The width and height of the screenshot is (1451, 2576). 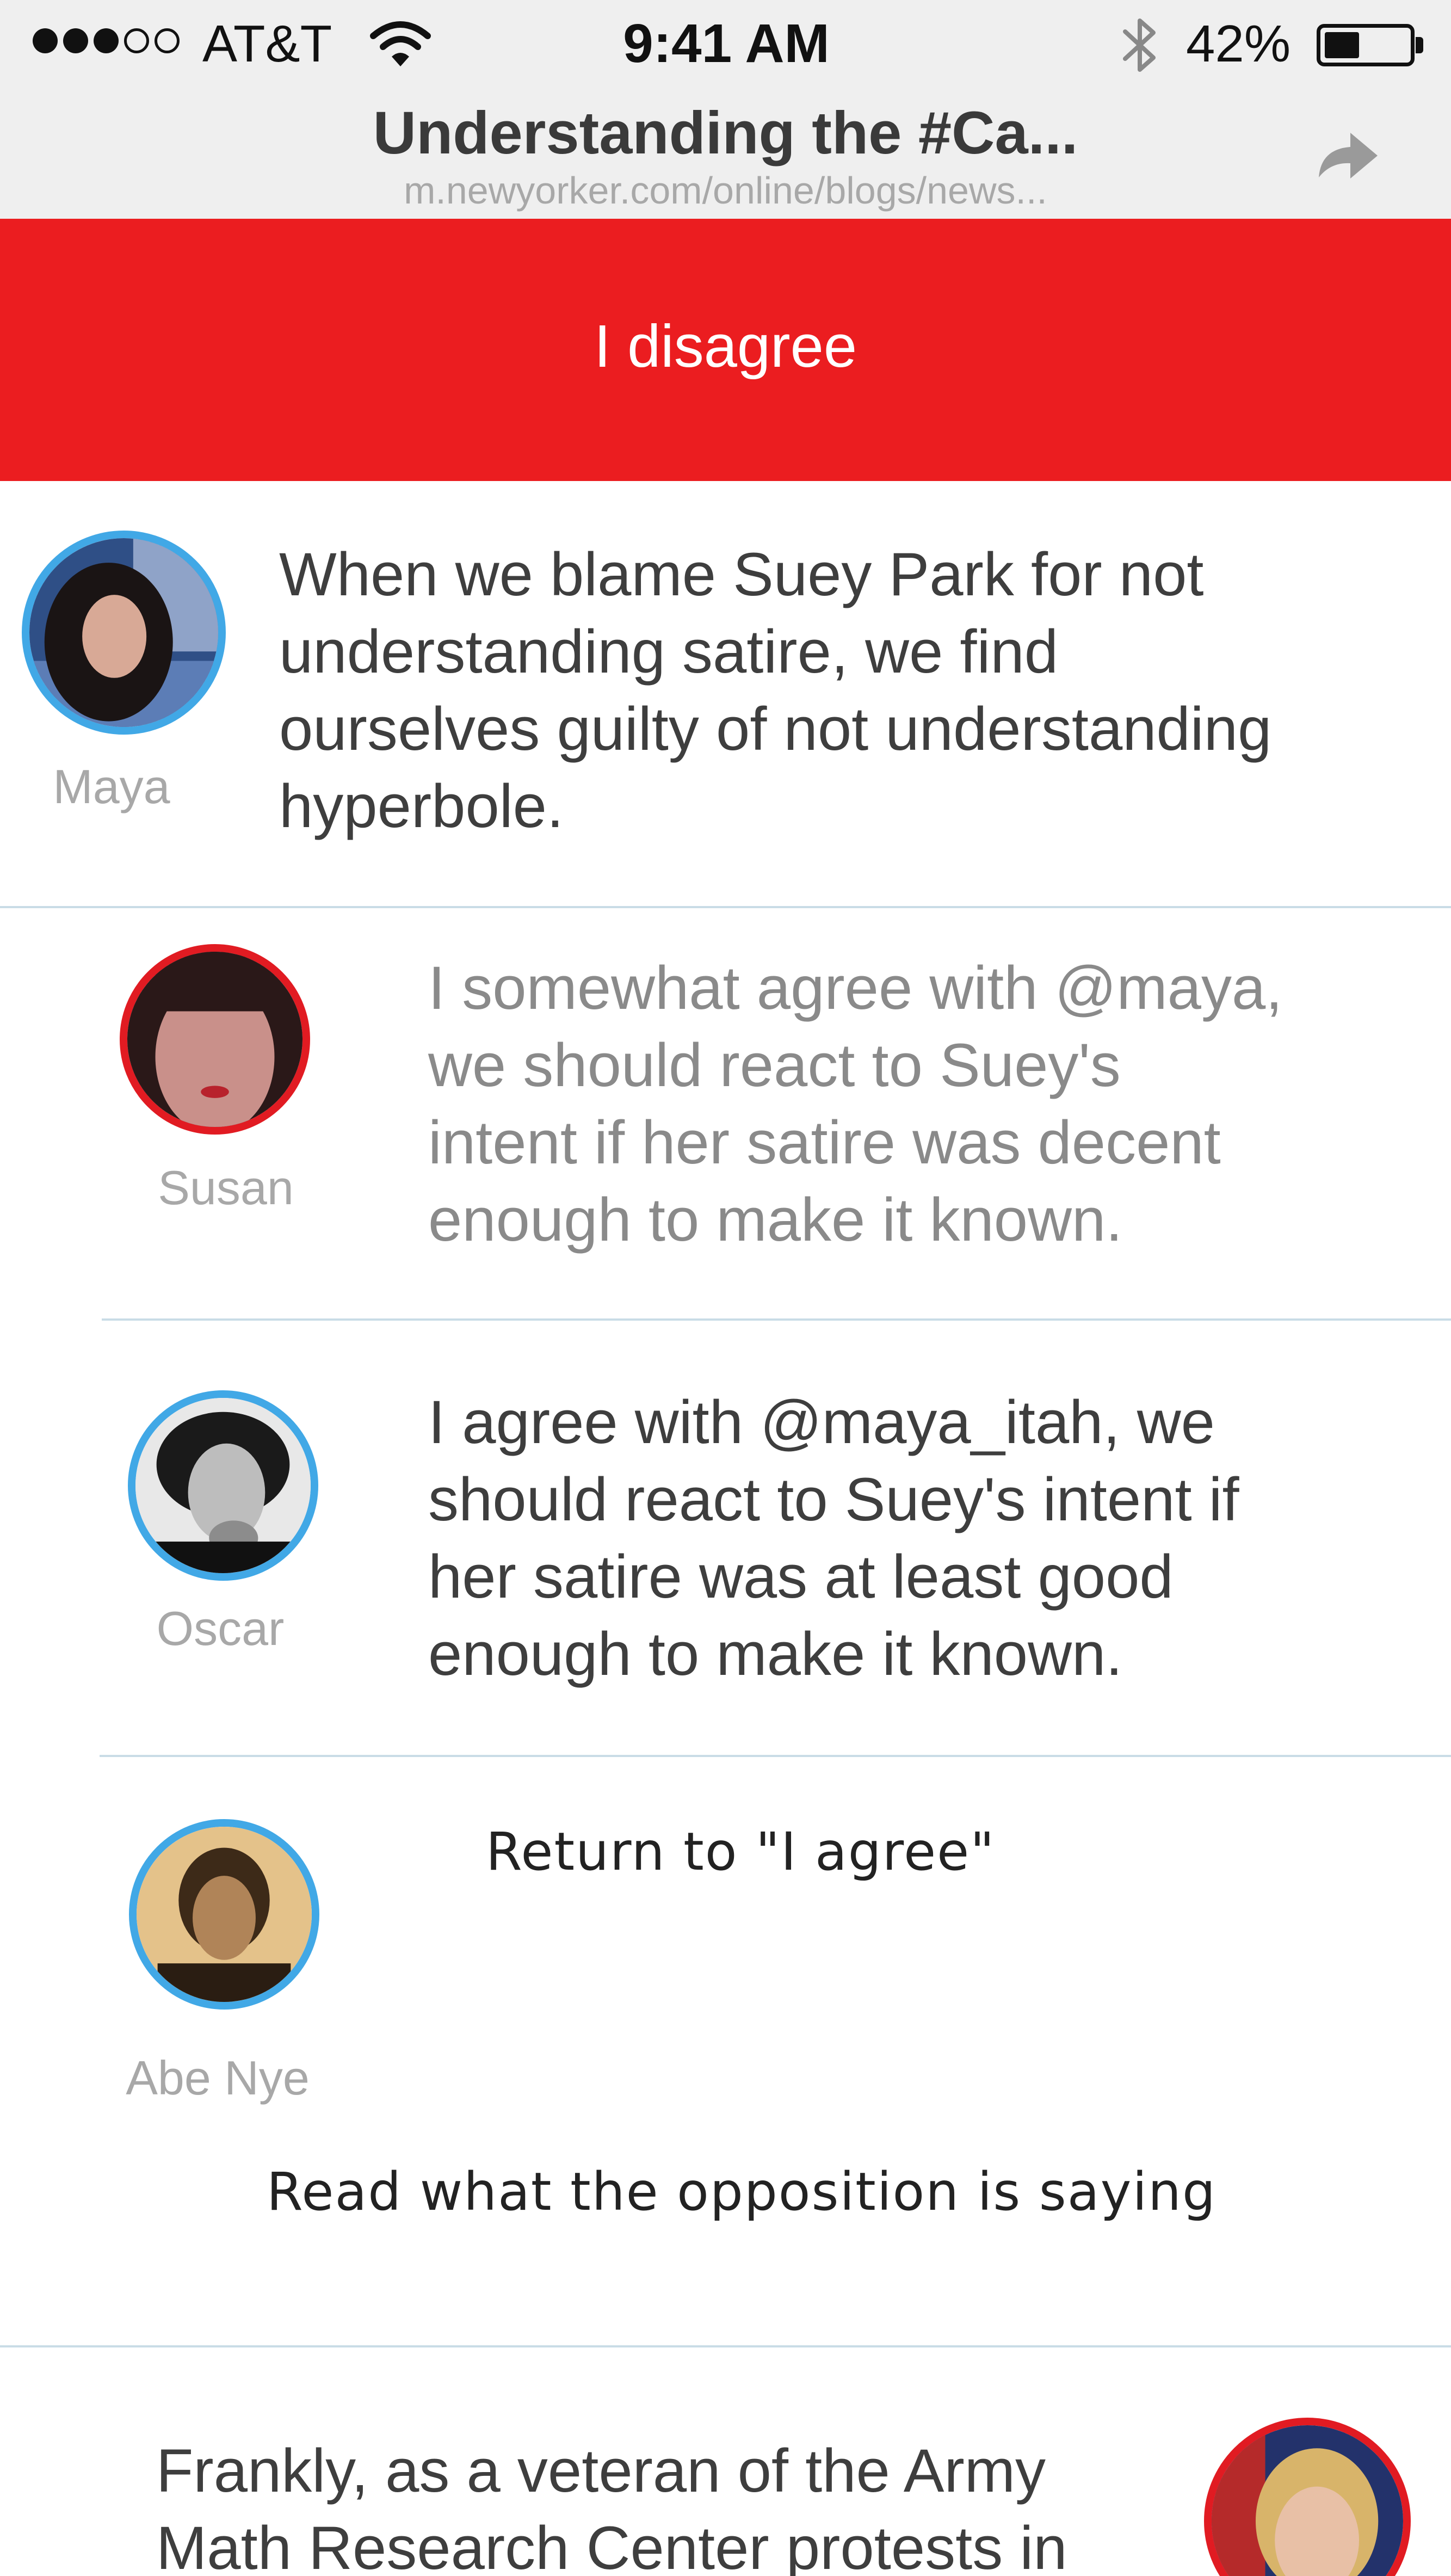 What do you see at coordinates (774, 1065) in the screenshot?
I see `comment-line: we should react to Suey's` at bounding box center [774, 1065].